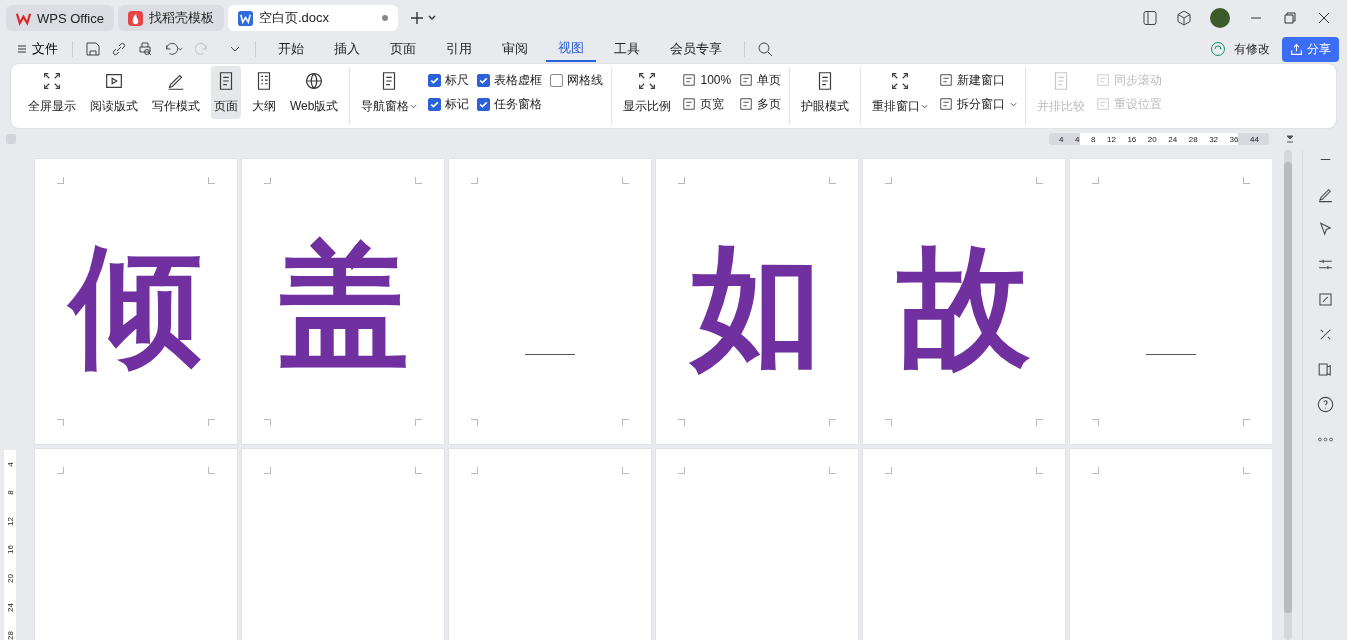 This screenshot has height=640, width=1347. I want to click on ribbon-button: 阅读版式, so click(114, 92).